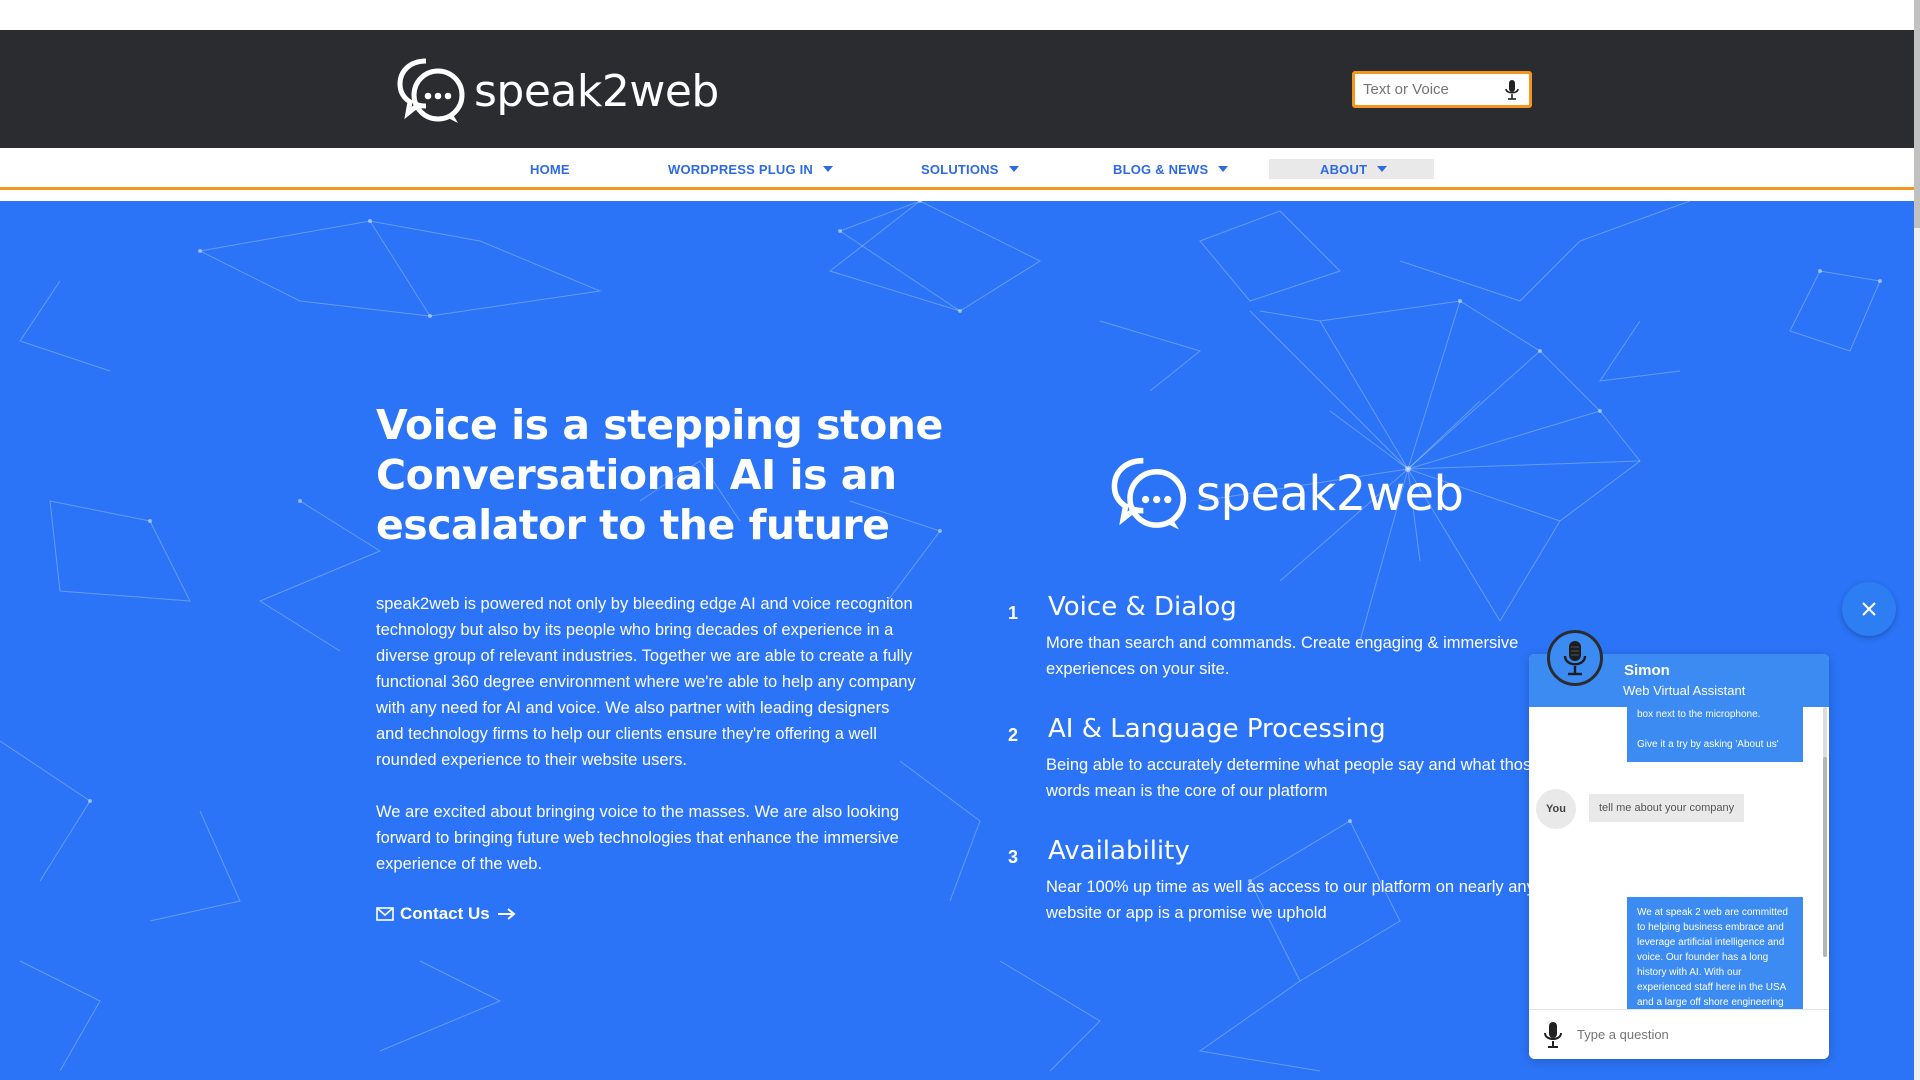 The height and width of the screenshot is (1080, 1920). I want to click on nav-item-blog-news: BLOG & NEWS, so click(1171, 169).